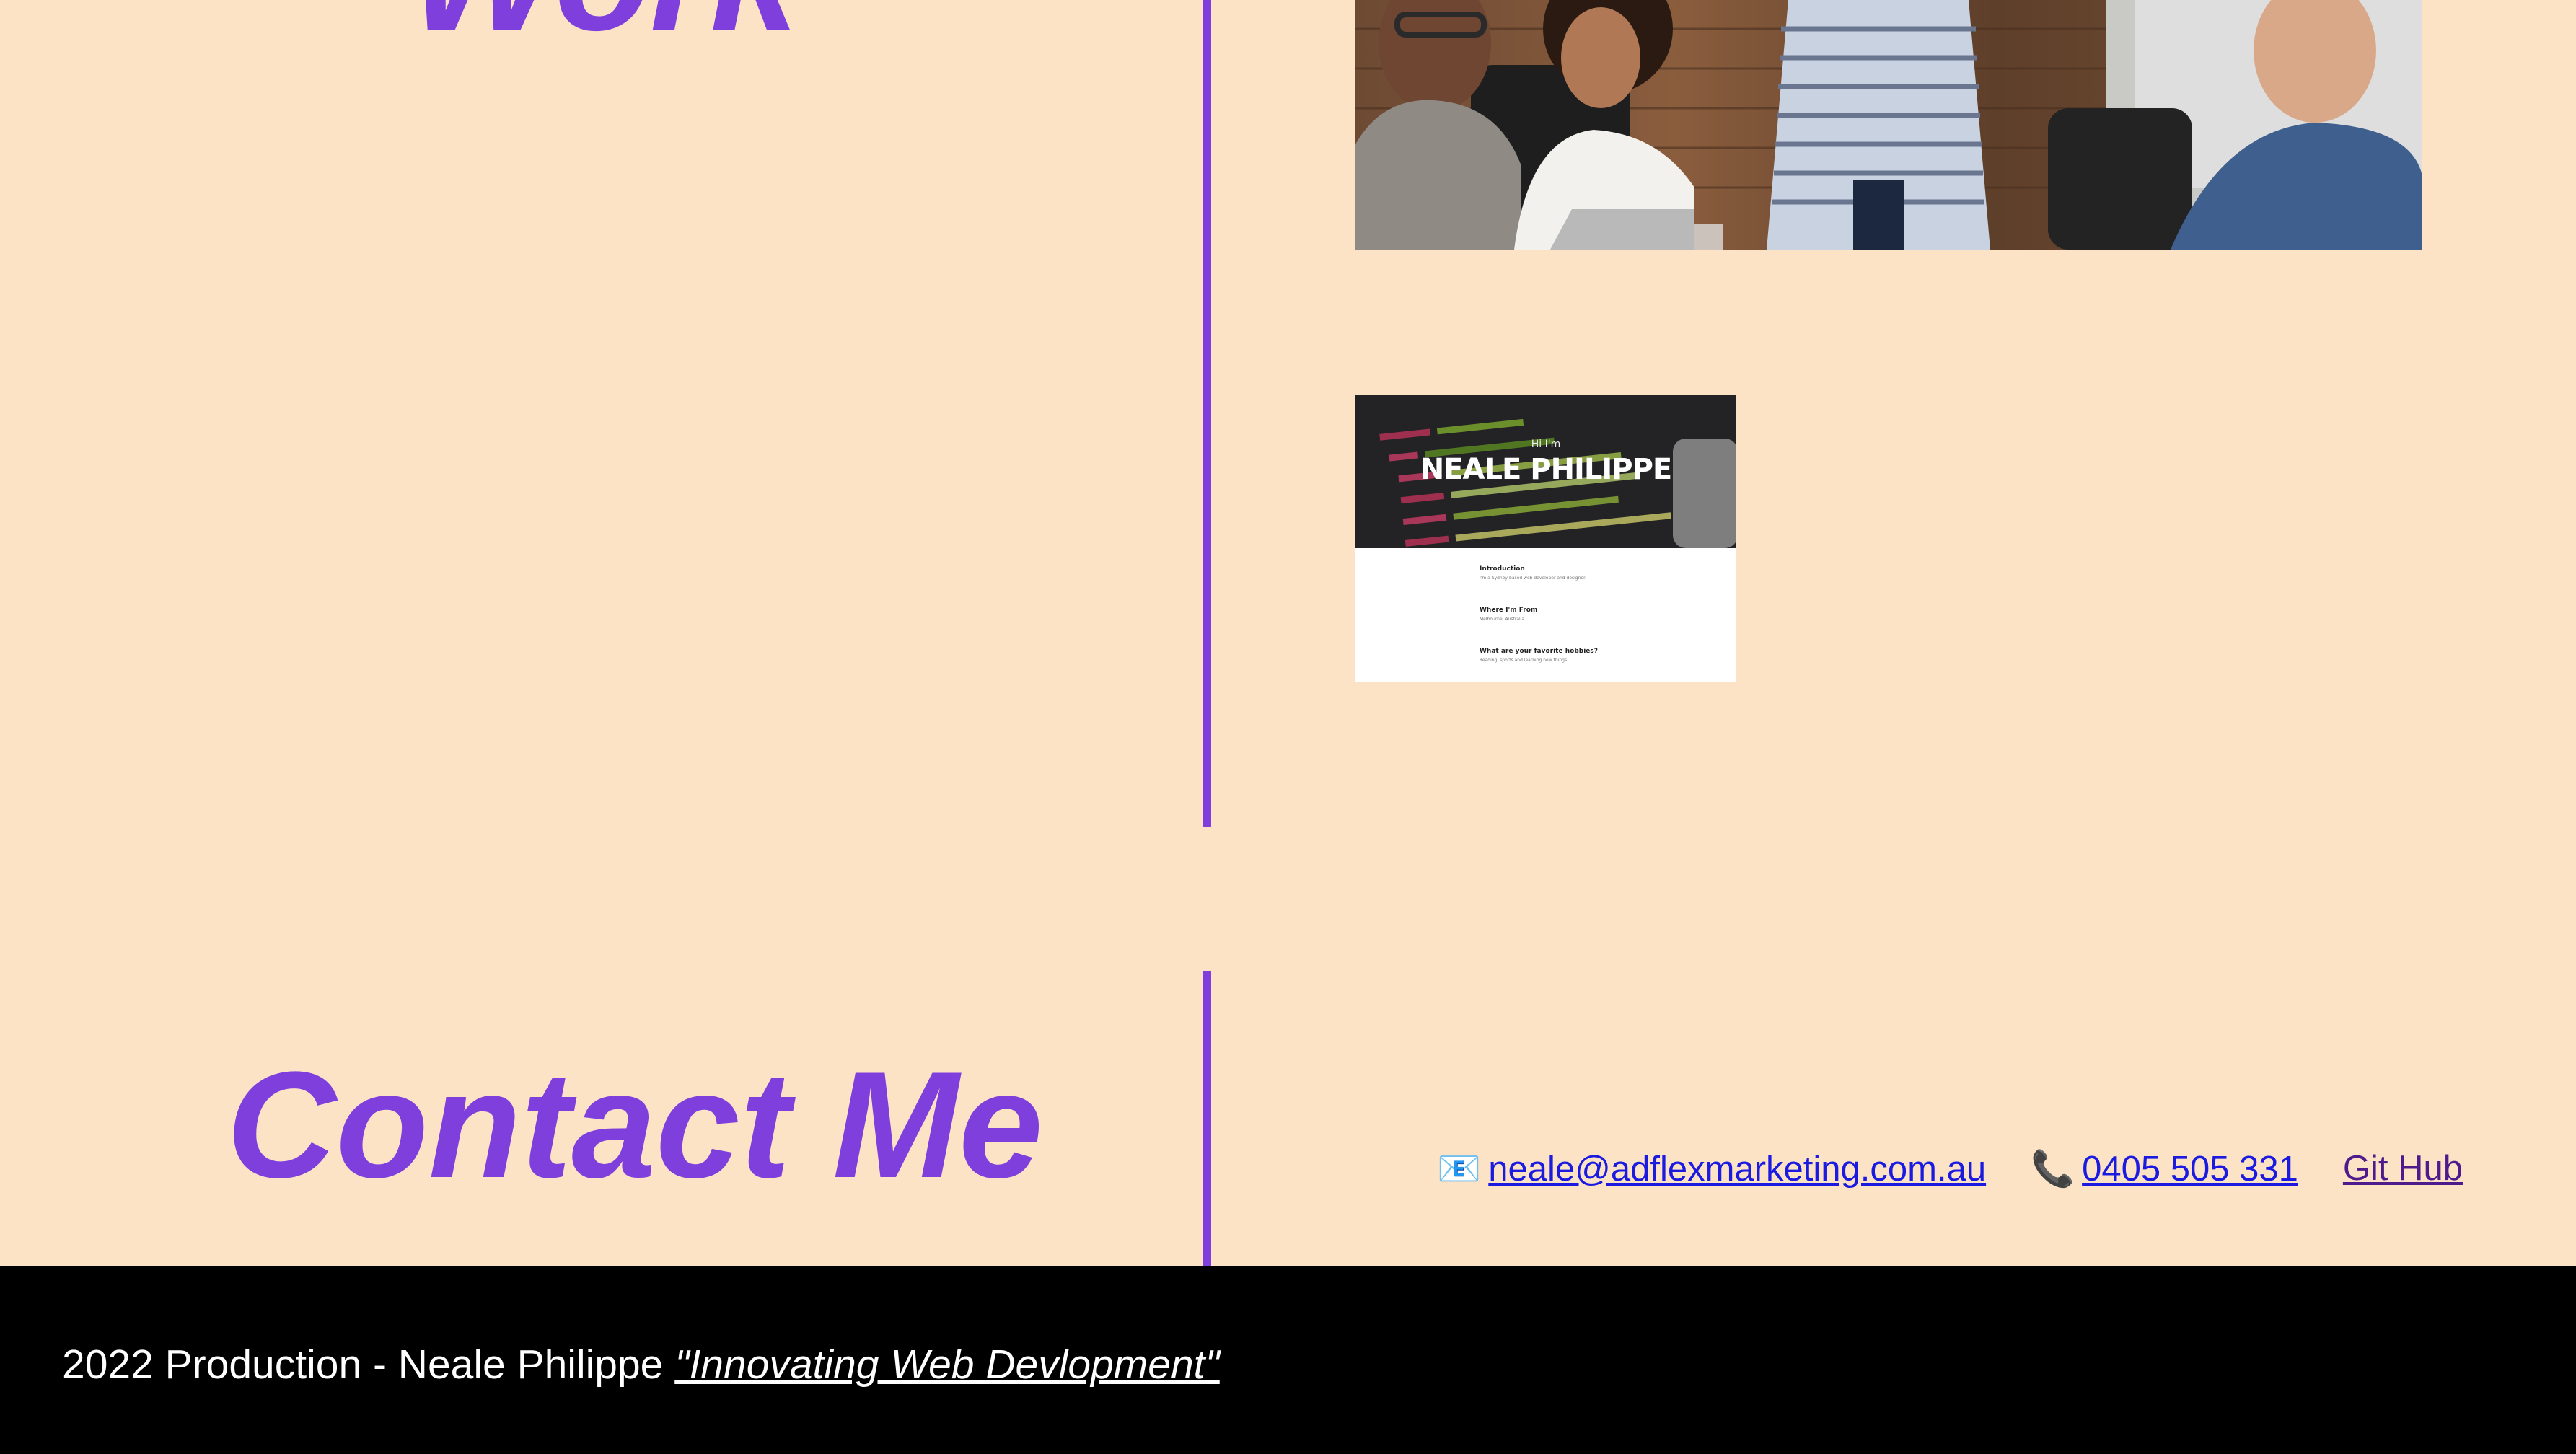 The image size is (2576, 1454). Describe the element at coordinates (1524, 660) in the screenshot. I see `preview-section-text: Reading, sports and learning new things` at that location.